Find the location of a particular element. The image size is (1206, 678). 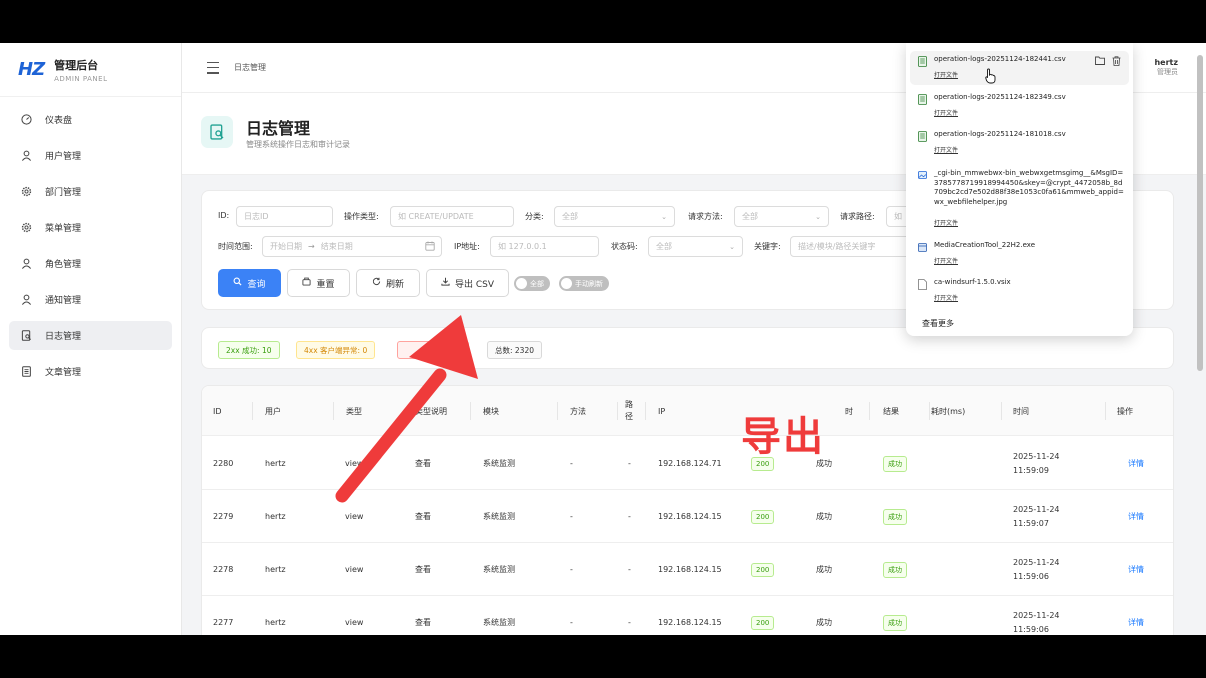

status-code-select: 全部 ⌄ is located at coordinates (695, 246).